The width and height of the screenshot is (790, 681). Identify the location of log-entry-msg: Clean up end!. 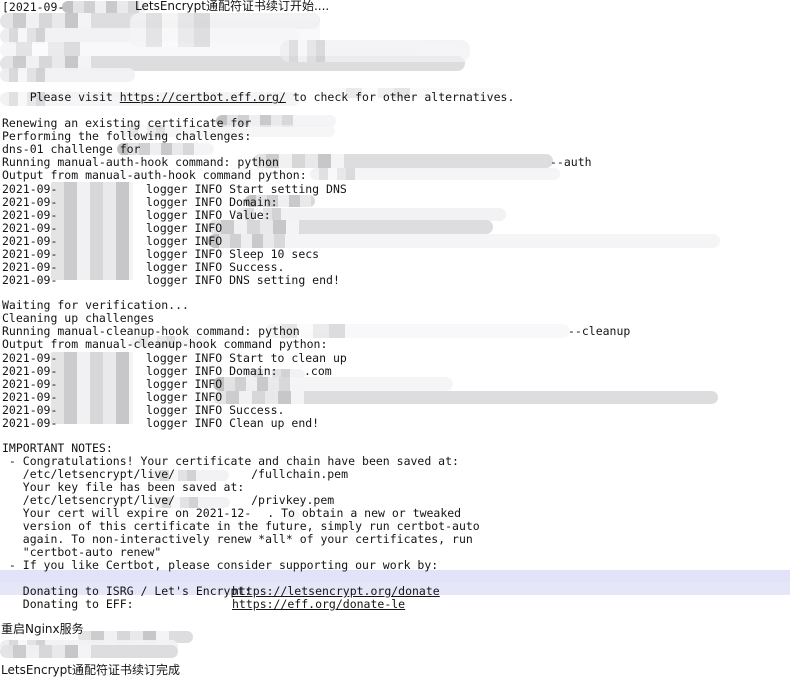
(274, 423).